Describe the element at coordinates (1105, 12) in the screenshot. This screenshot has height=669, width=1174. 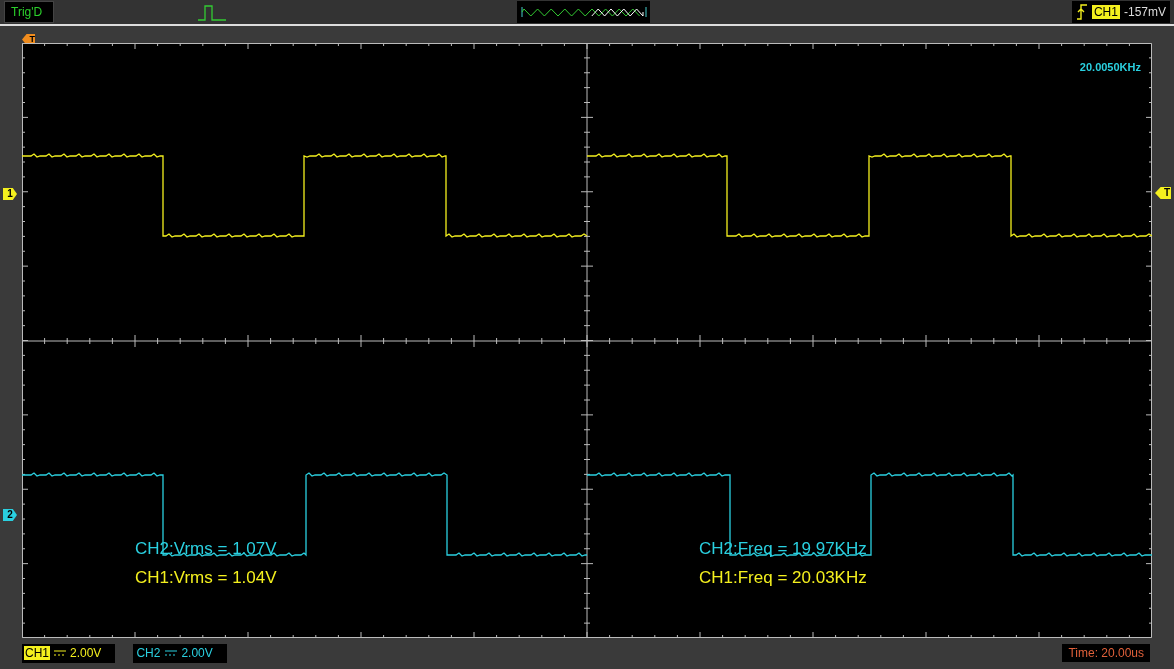
I see `trigger-source: CH1` at that location.